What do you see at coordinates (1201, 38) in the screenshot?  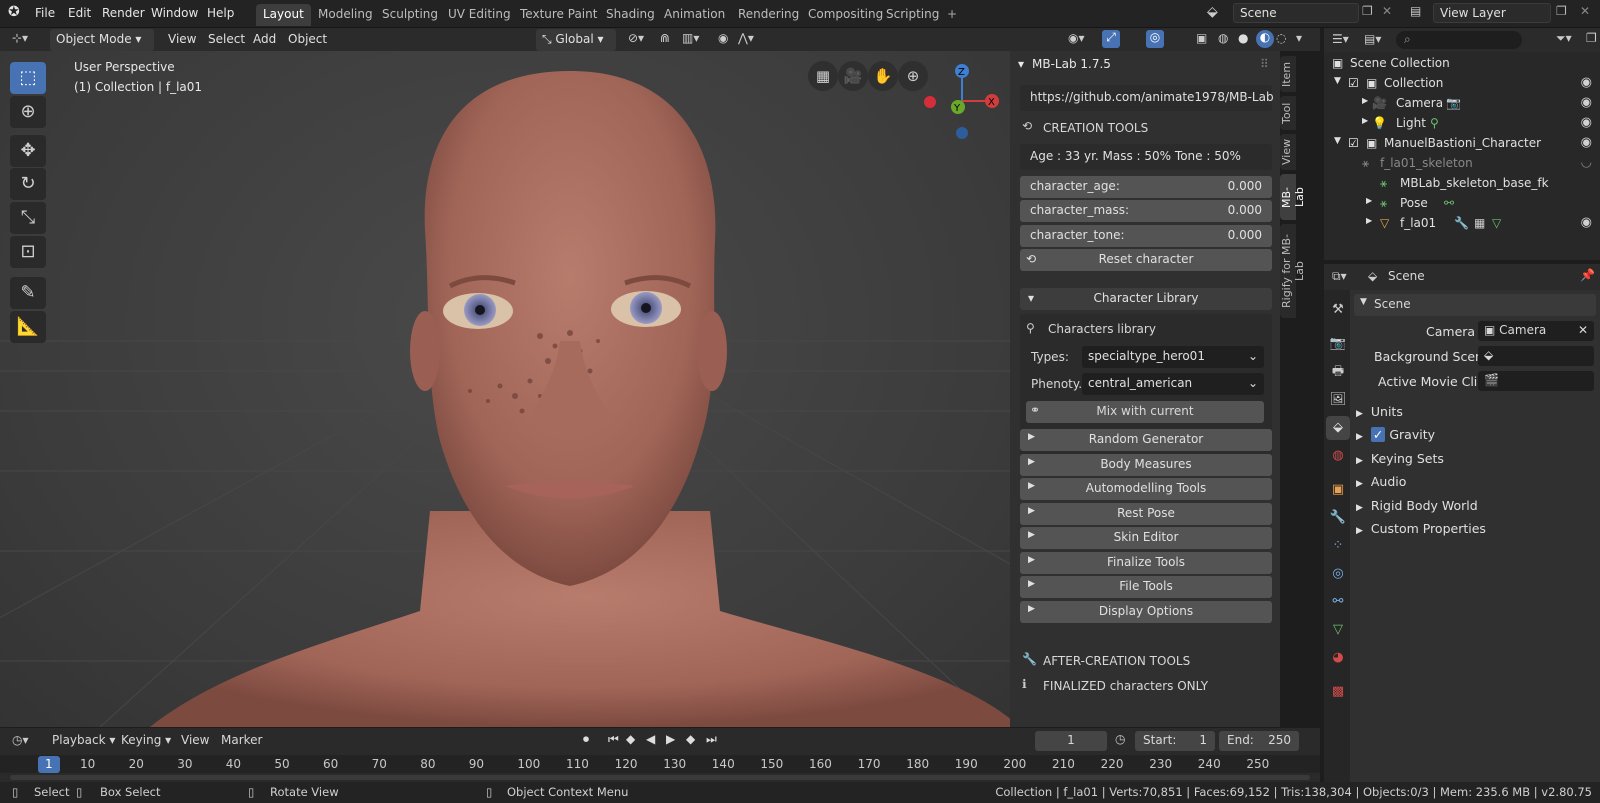 I see `xray-icon: ▣` at bounding box center [1201, 38].